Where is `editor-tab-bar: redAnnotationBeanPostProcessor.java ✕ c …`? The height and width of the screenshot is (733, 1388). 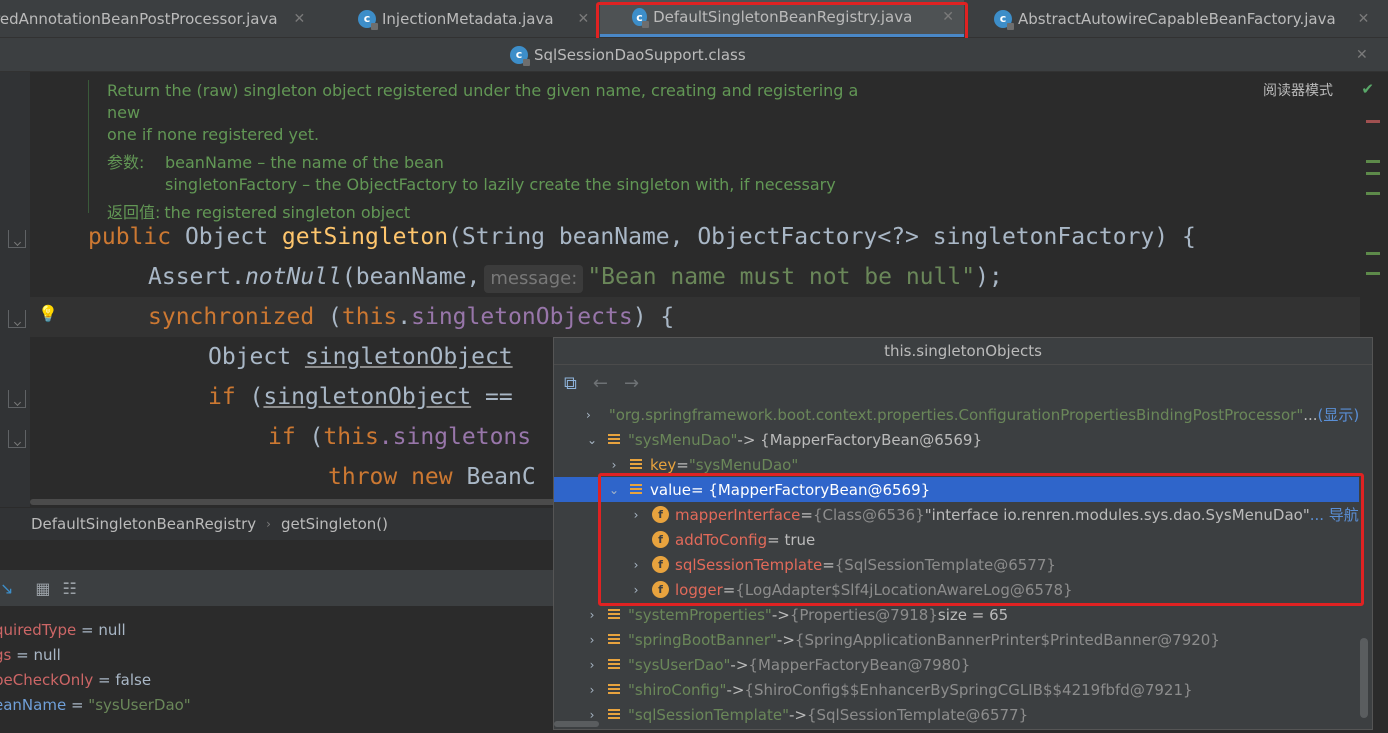 editor-tab-bar: redAnnotationBeanPostProcessor.java ✕ c … is located at coordinates (694, 19).